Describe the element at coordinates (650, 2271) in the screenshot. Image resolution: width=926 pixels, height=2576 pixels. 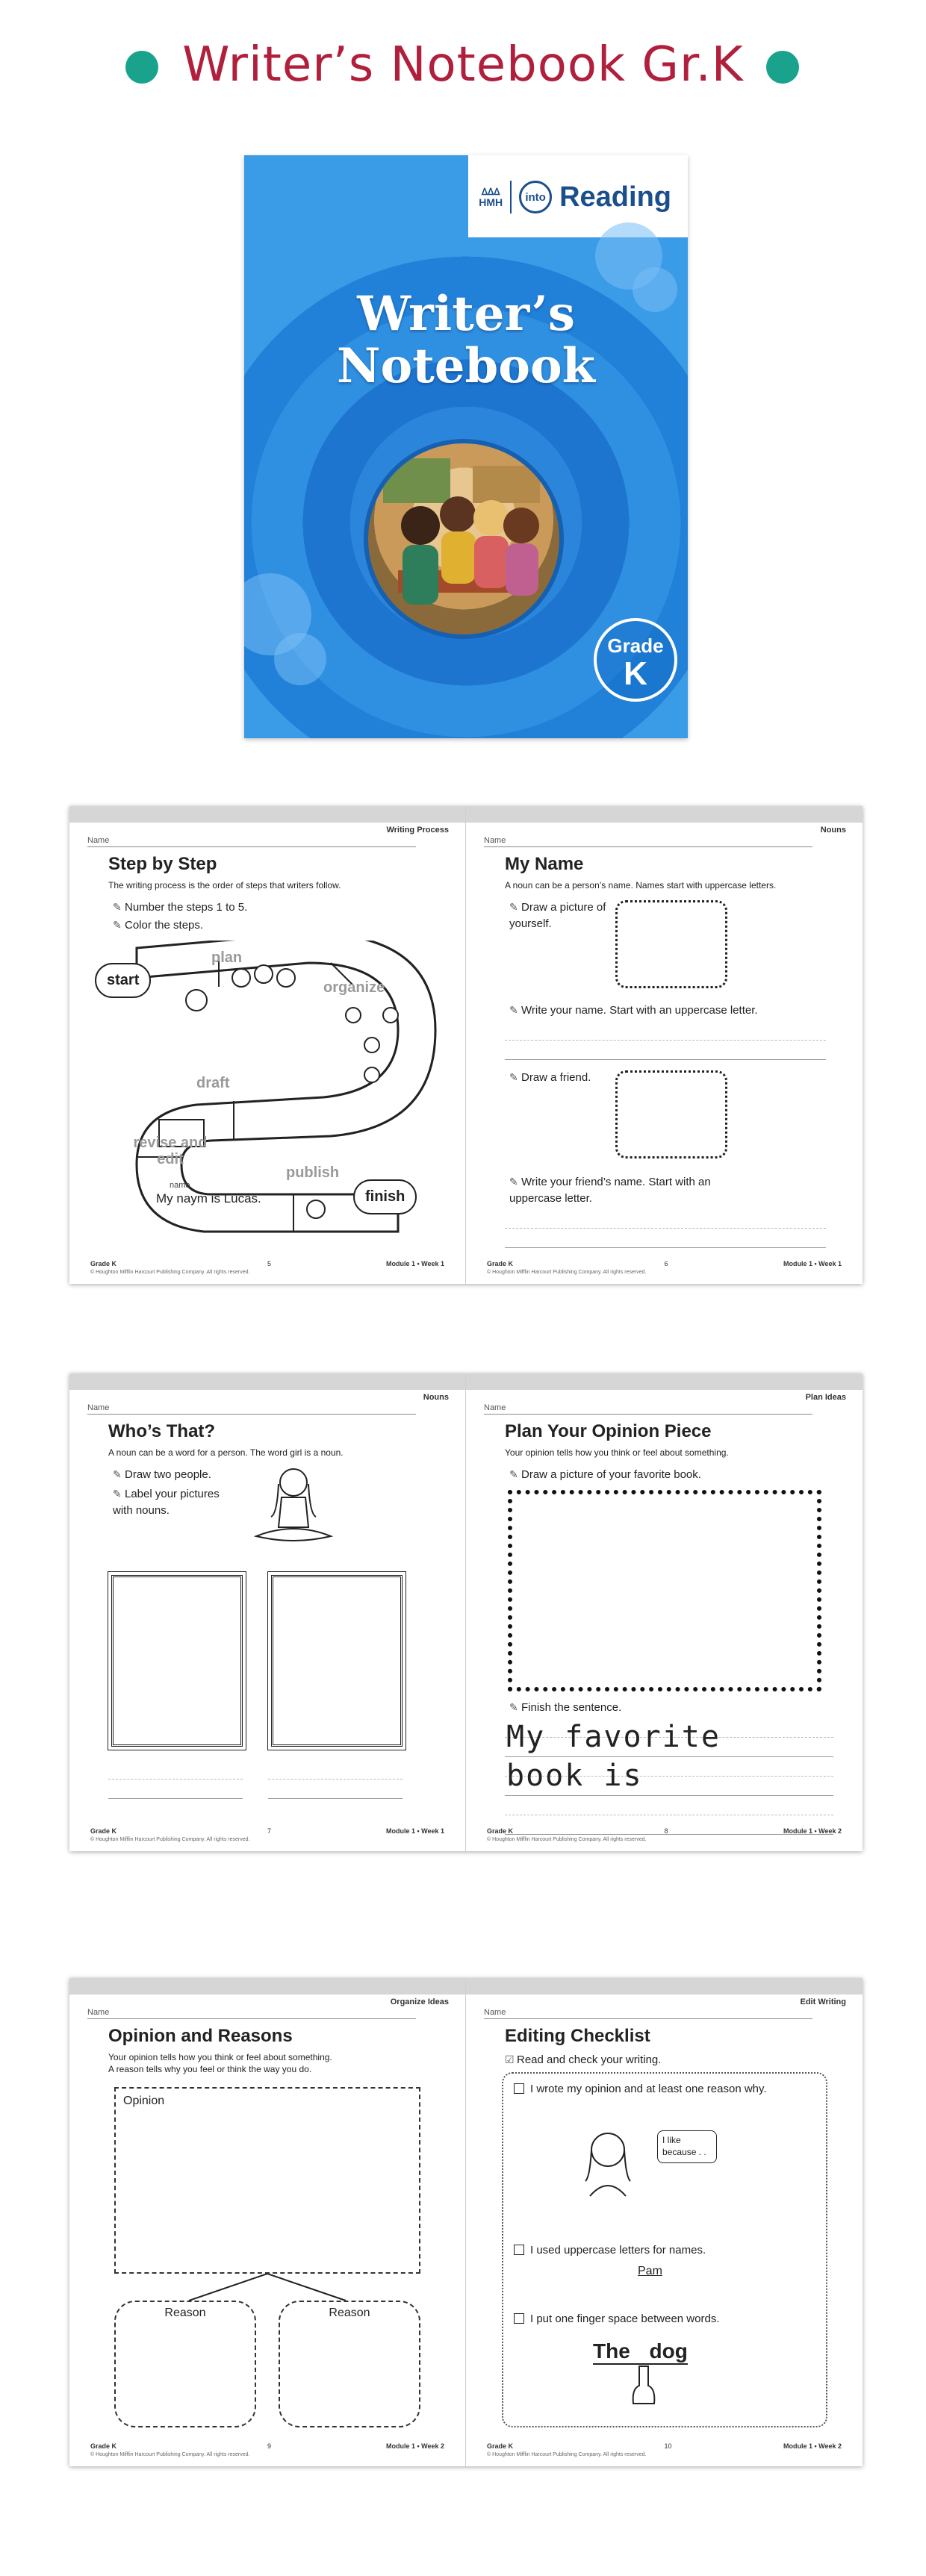
I see `example-name: Pam` at that location.